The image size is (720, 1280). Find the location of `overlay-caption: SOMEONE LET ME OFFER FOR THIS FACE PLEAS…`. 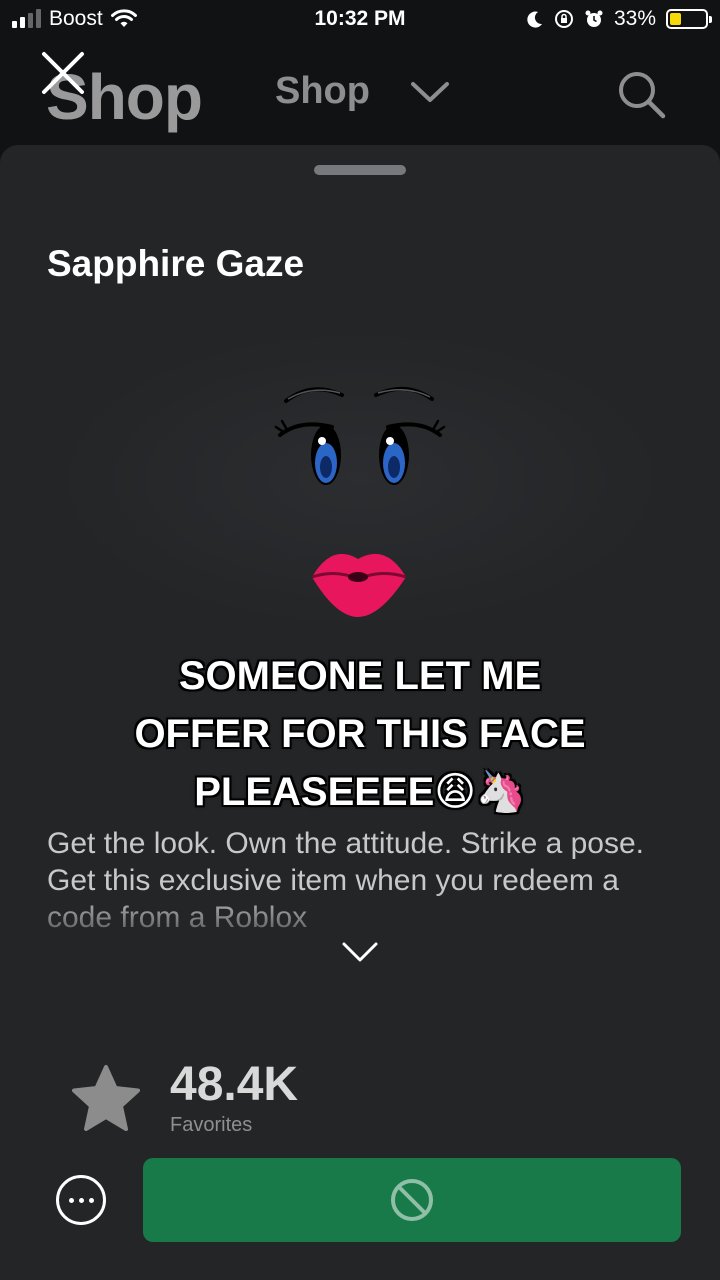

overlay-caption: SOMEONE LET ME OFFER FOR THIS FACE PLEAS… is located at coordinates (360, 734).